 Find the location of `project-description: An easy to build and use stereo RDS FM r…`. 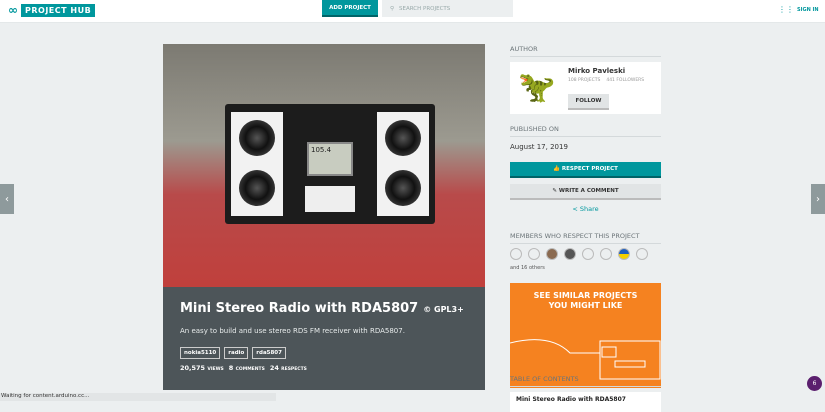

project-description: An easy to build and use stereo RDS FM r… is located at coordinates (292, 331).